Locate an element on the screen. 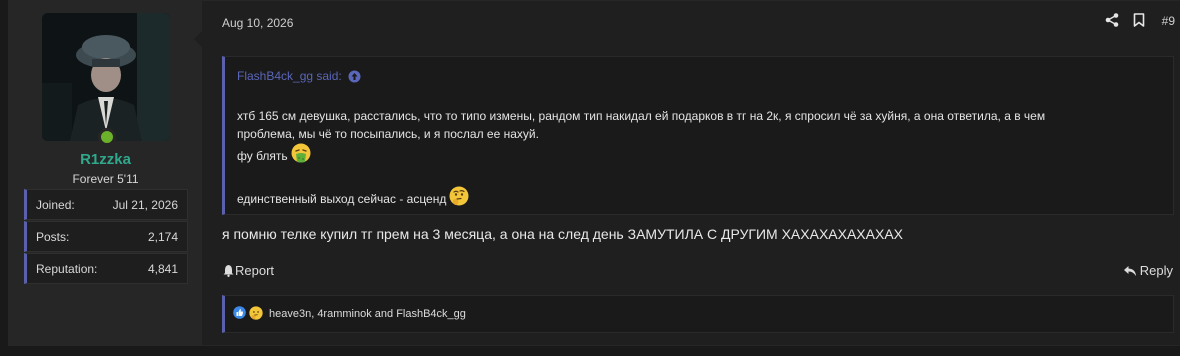 The height and width of the screenshot is (356, 1180). vomiting-face-emoji is located at coordinates (301, 155).